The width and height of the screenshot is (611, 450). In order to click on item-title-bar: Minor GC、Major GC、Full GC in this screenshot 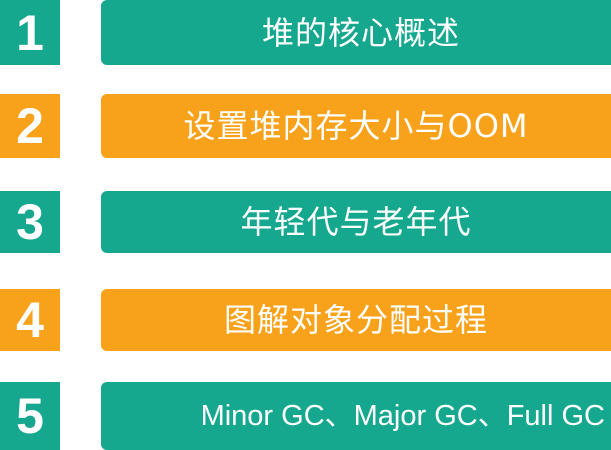, I will do `click(356, 416)`.